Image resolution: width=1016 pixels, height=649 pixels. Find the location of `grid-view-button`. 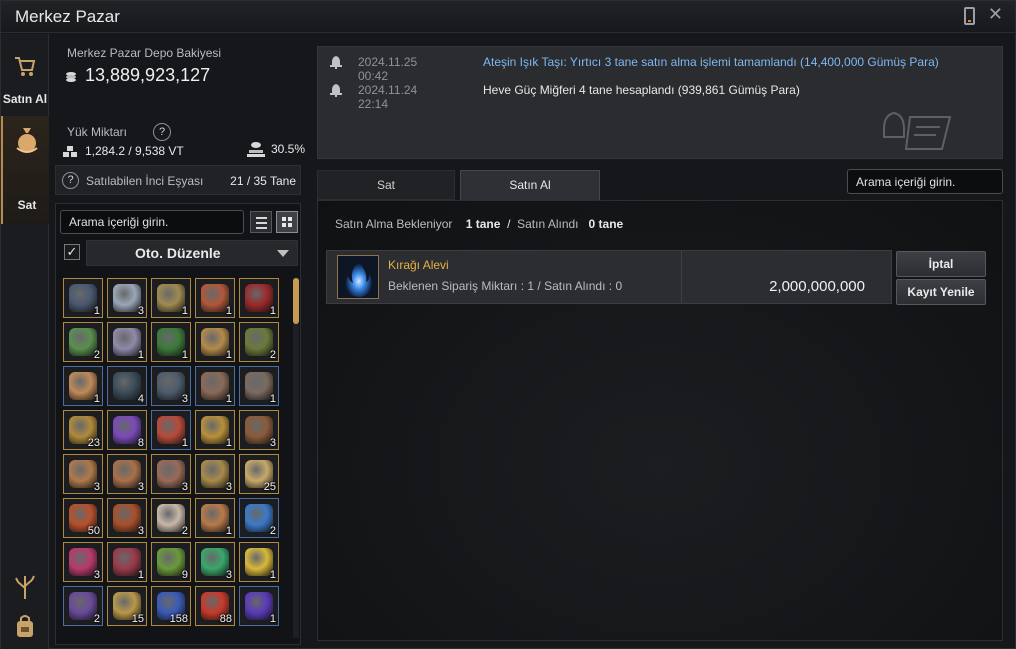

grid-view-button is located at coordinates (287, 222).